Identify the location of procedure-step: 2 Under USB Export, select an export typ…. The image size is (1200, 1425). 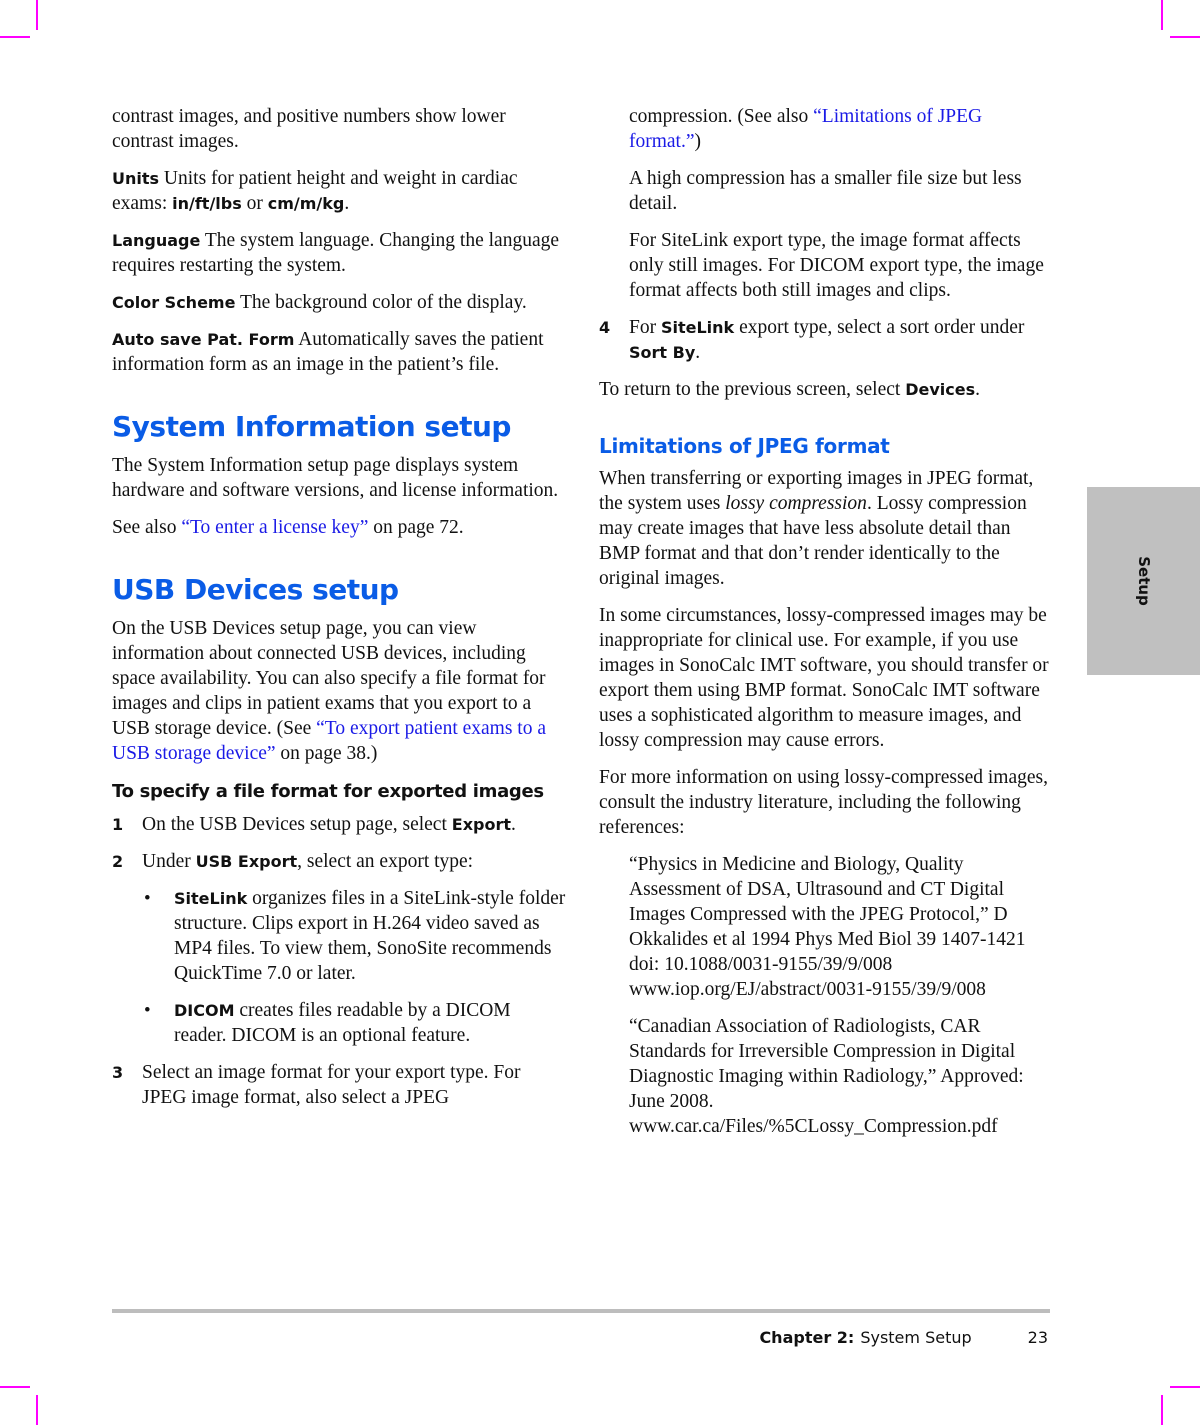
(293, 861).